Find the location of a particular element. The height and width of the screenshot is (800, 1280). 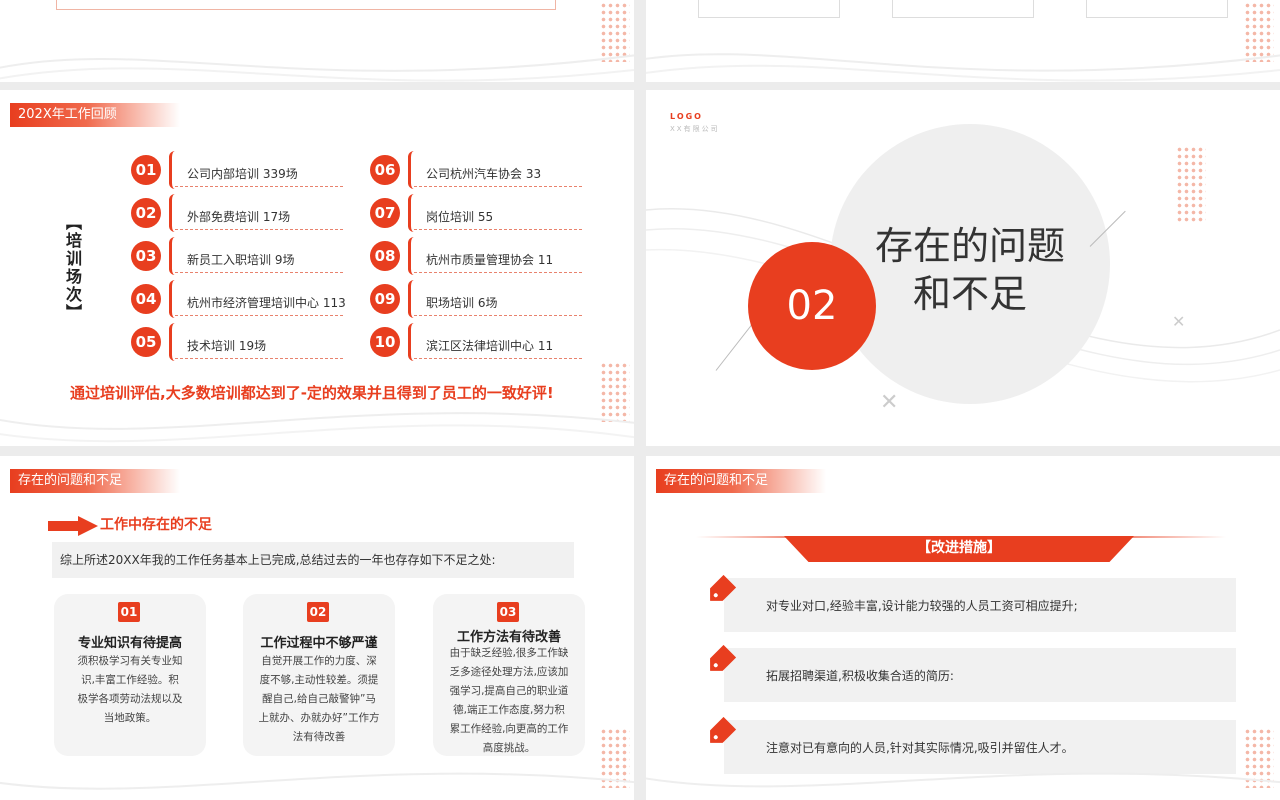

training-item: 09 职场培训 6场 is located at coordinates (476, 299).